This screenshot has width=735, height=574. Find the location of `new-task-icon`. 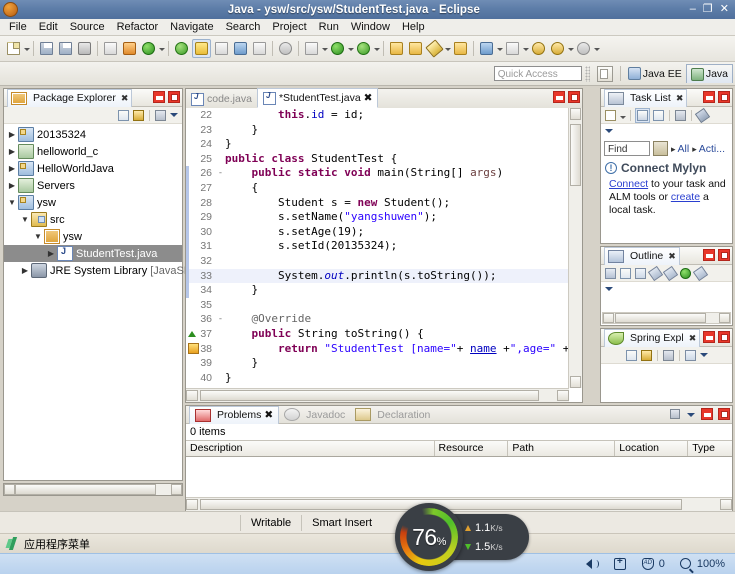

new-task-icon is located at coordinates (610, 115).